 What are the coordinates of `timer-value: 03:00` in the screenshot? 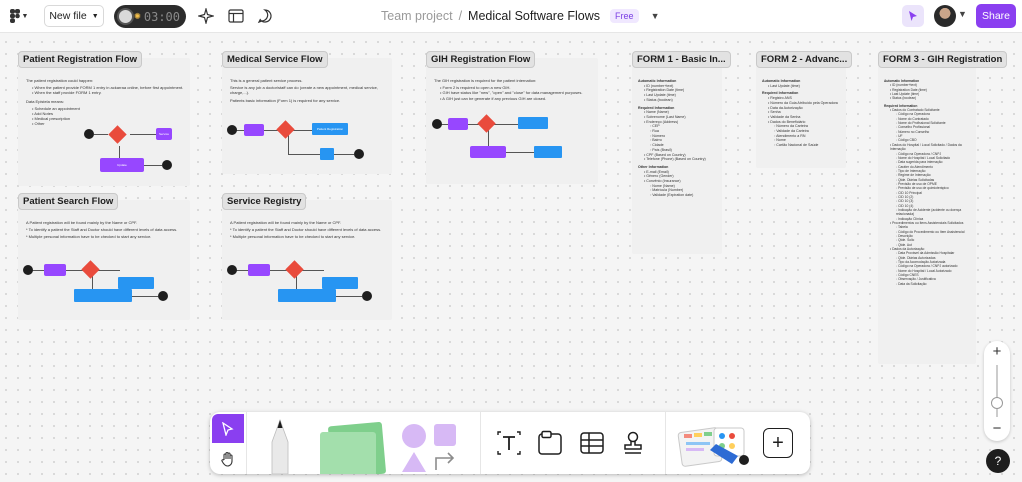 It's located at (161, 16).